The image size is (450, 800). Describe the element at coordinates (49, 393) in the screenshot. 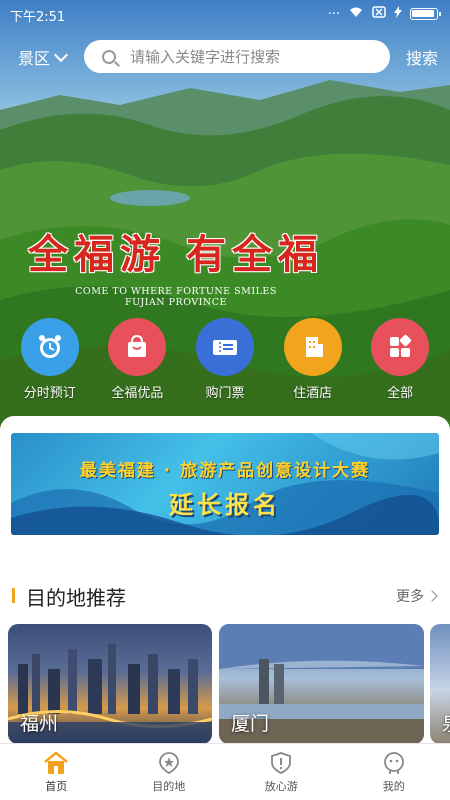

I see `quick-link-label: 分时预订` at that location.